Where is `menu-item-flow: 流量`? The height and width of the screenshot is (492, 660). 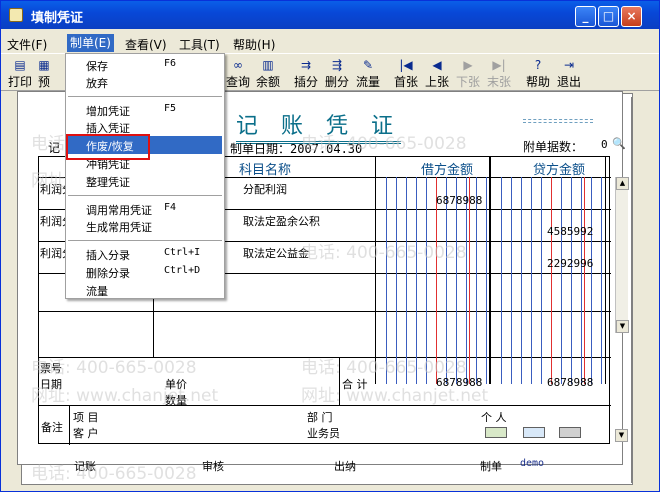
menu-item-flow: 流量 is located at coordinates (97, 291).